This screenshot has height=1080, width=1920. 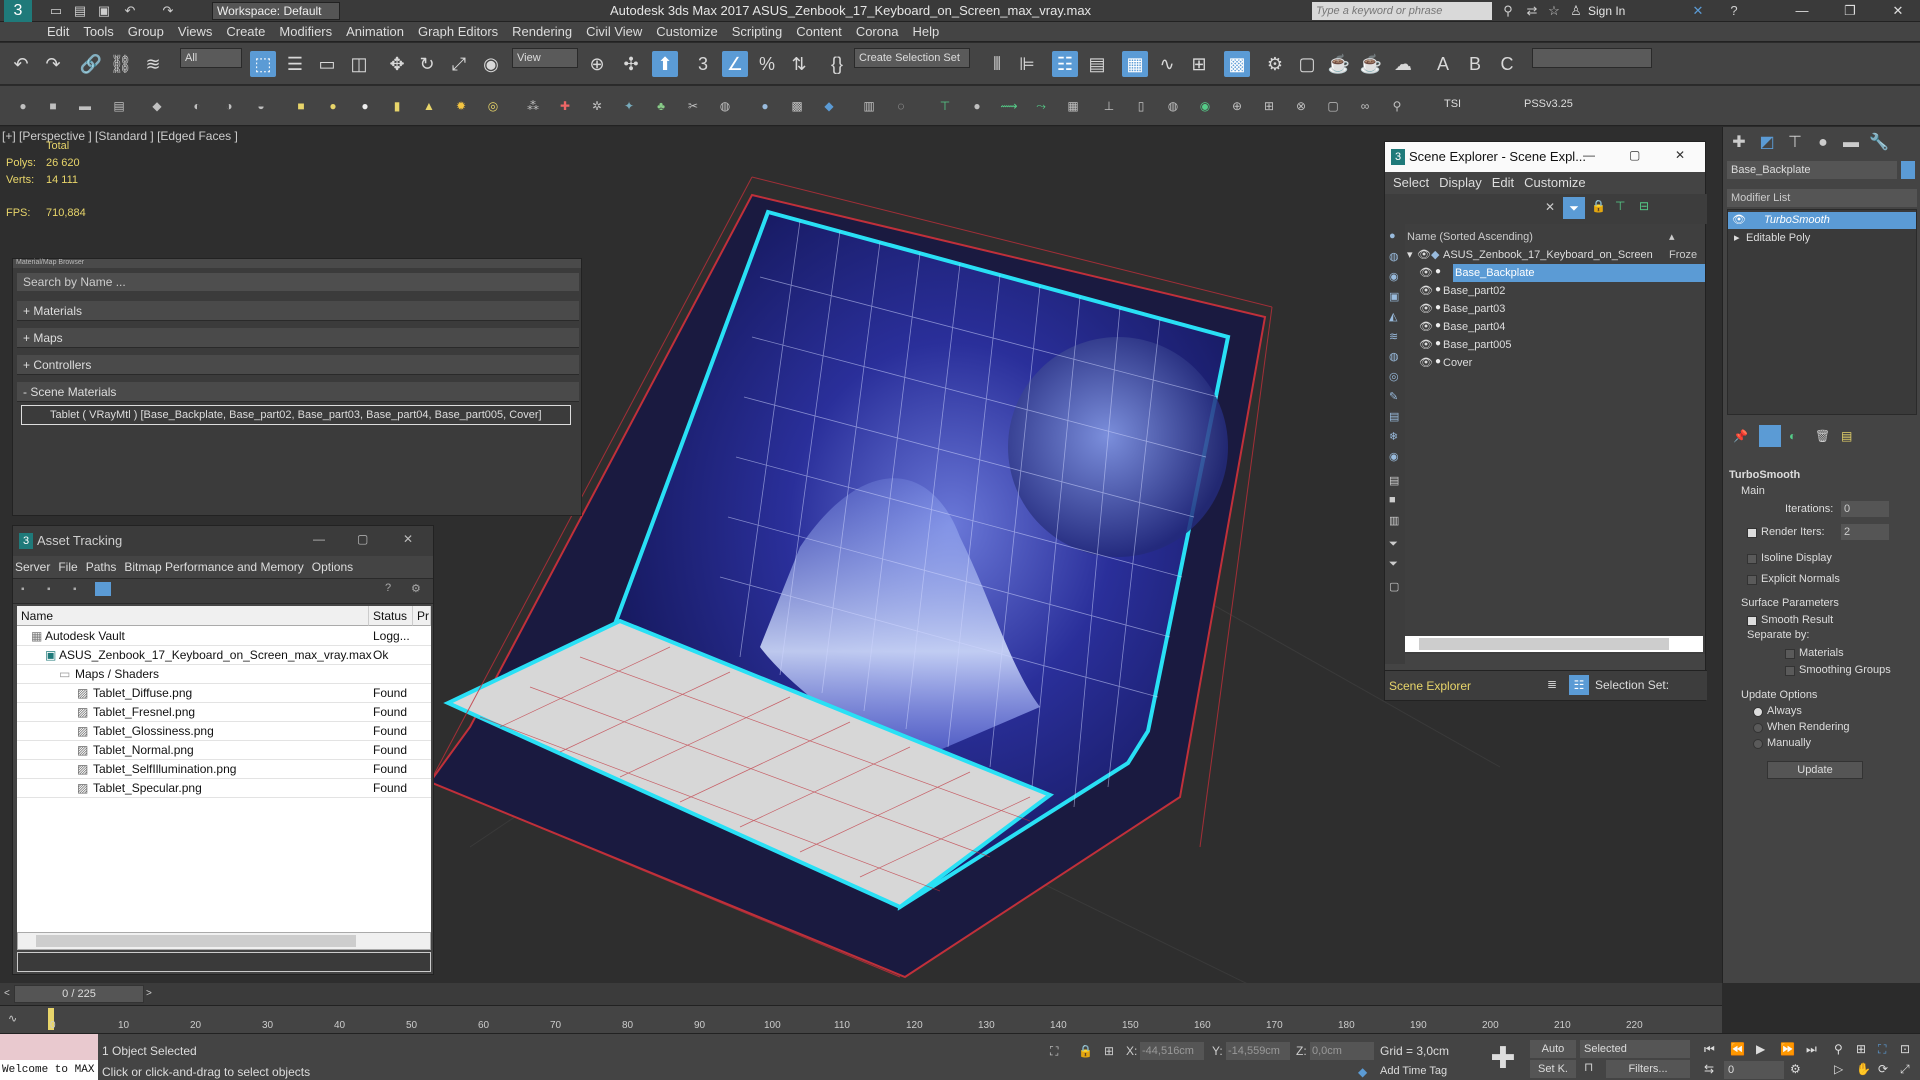 What do you see at coordinates (121, 64) in the screenshot?
I see `unlink-icon: ⛓` at bounding box center [121, 64].